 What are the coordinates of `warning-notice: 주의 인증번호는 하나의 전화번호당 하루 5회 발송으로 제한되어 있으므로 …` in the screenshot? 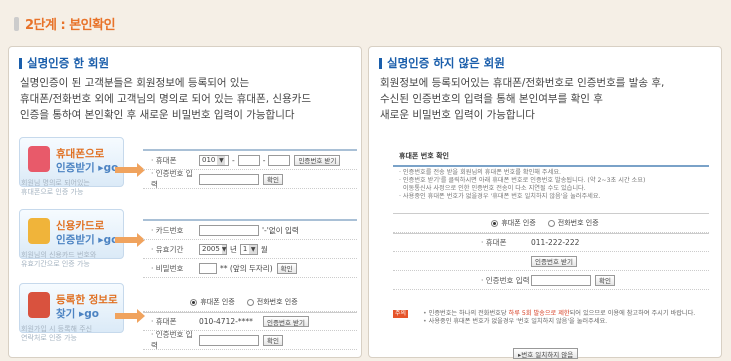 It's located at (544, 318).